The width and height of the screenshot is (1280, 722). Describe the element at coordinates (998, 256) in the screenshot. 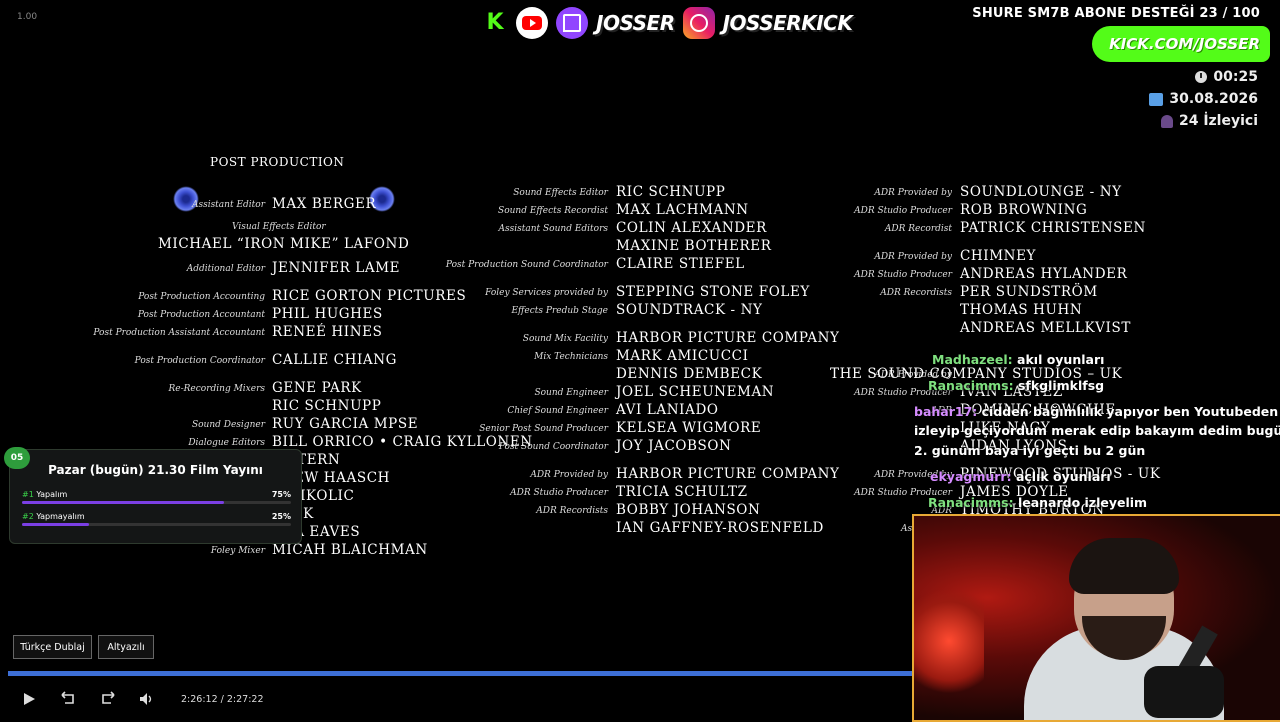

I see `credit-name: CHIMNEY` at that location.